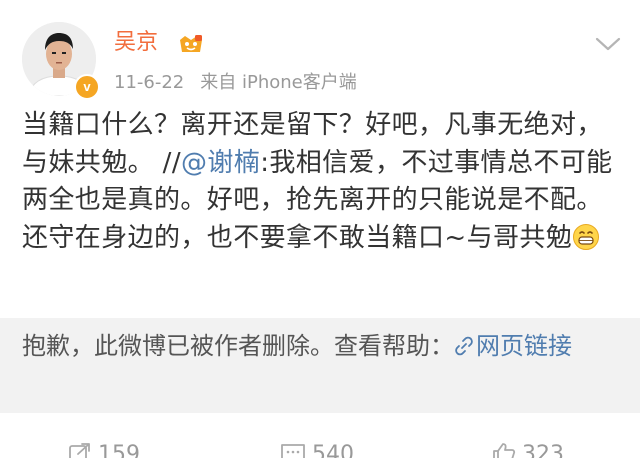 Image resolution: width=640 pixels, height=458 pixels. Describe the element at coordinates (524, 346) in the screenshot. I see `help-link-label: 网页链接` at that location.